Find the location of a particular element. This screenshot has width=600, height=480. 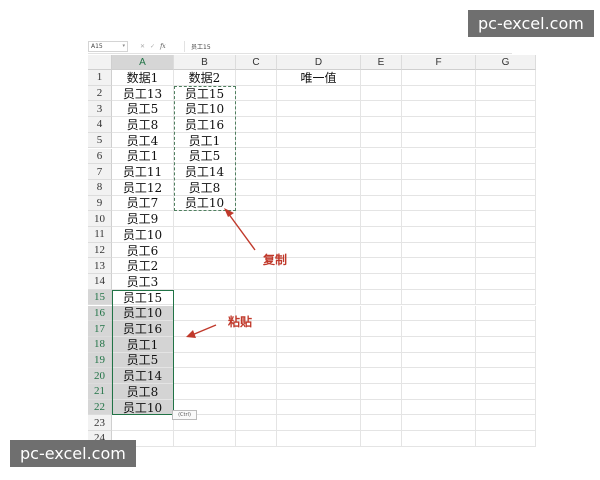

cell-f11 is located at coordinates (439, 235).